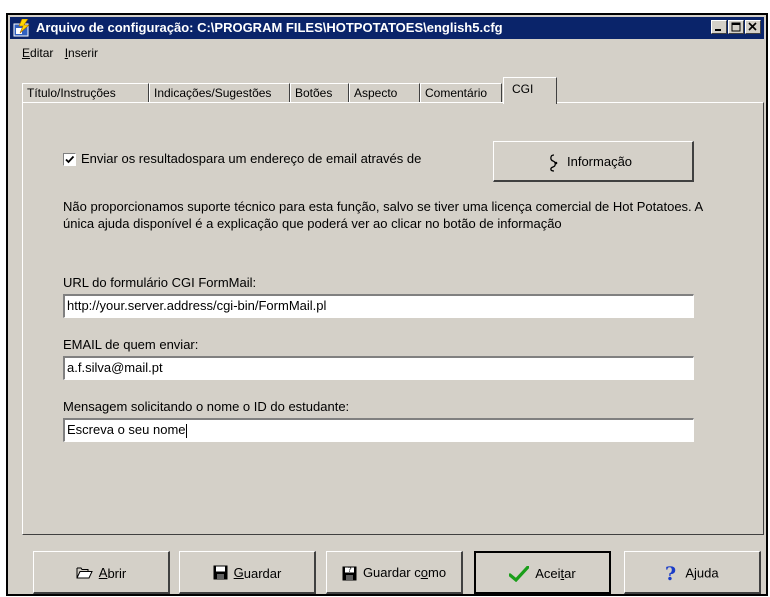  Describe the element at coordinates (319, 92) in the screenshot. I see `tab-botoes: Botões` at that location.